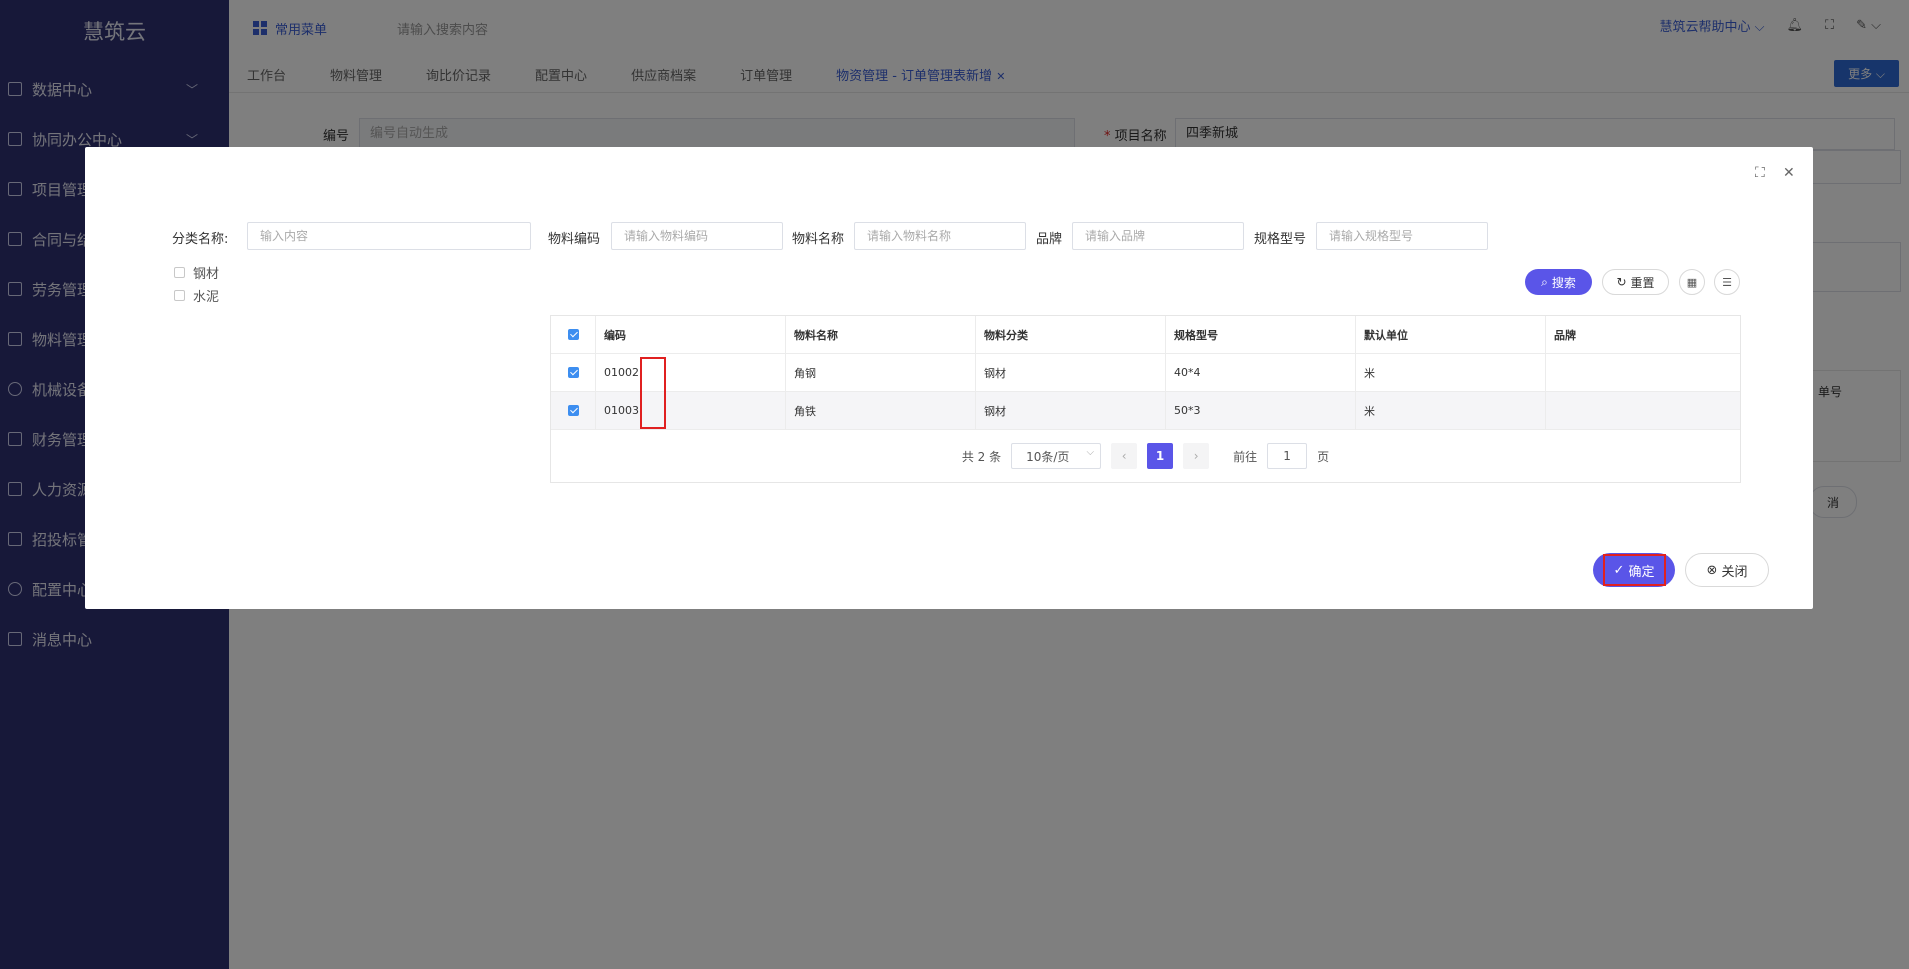  Describe the element at coordinates (1158, 236) in the screenshot. I see `brand-input: 请输入品牌` at that location.